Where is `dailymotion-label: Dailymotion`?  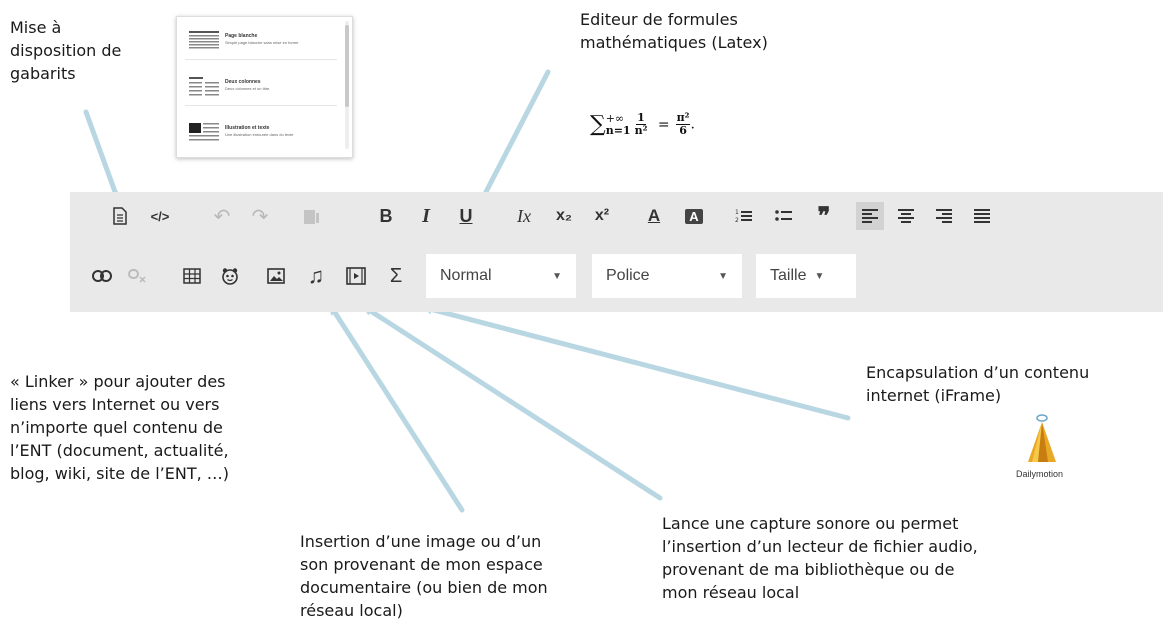
dailymotion-label: Dailymotion is located at coordinates (1040, 474).